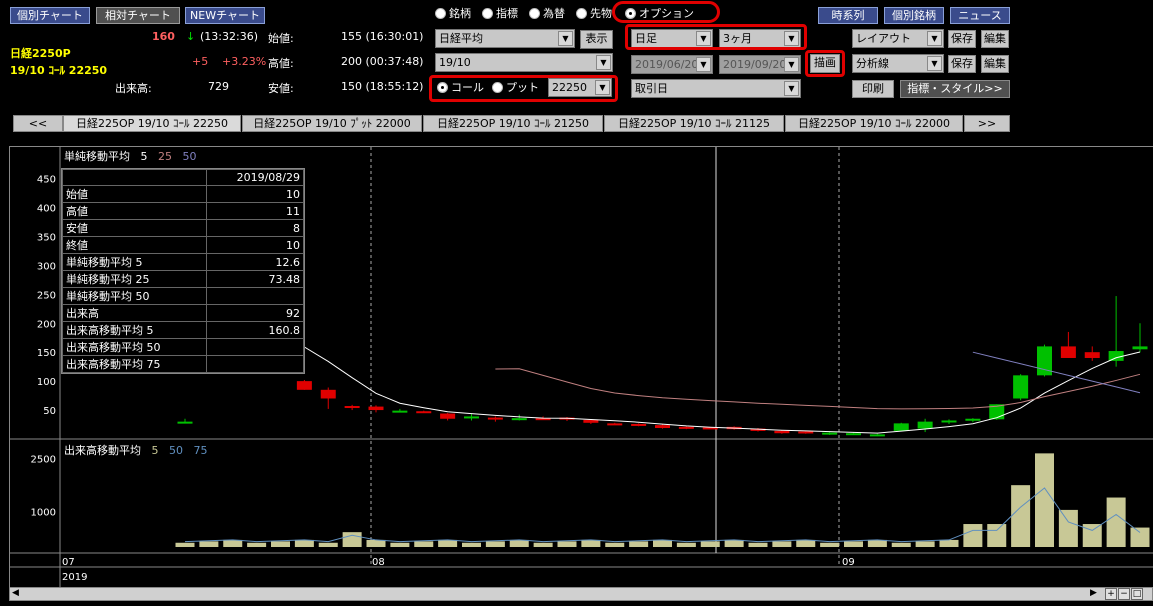  What do you see at coordinates (332, 123) in the screenshot?
I see `tab-put-22000: 日経225OP 19/10 ﾌﾟｯﾄ 22000` at bounding box center [332, 123].